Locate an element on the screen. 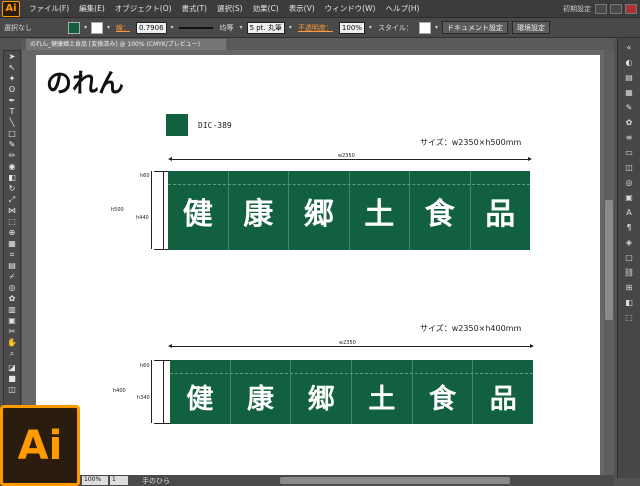  preferences-button: 環境設定 is located at coordinates (530, 27).